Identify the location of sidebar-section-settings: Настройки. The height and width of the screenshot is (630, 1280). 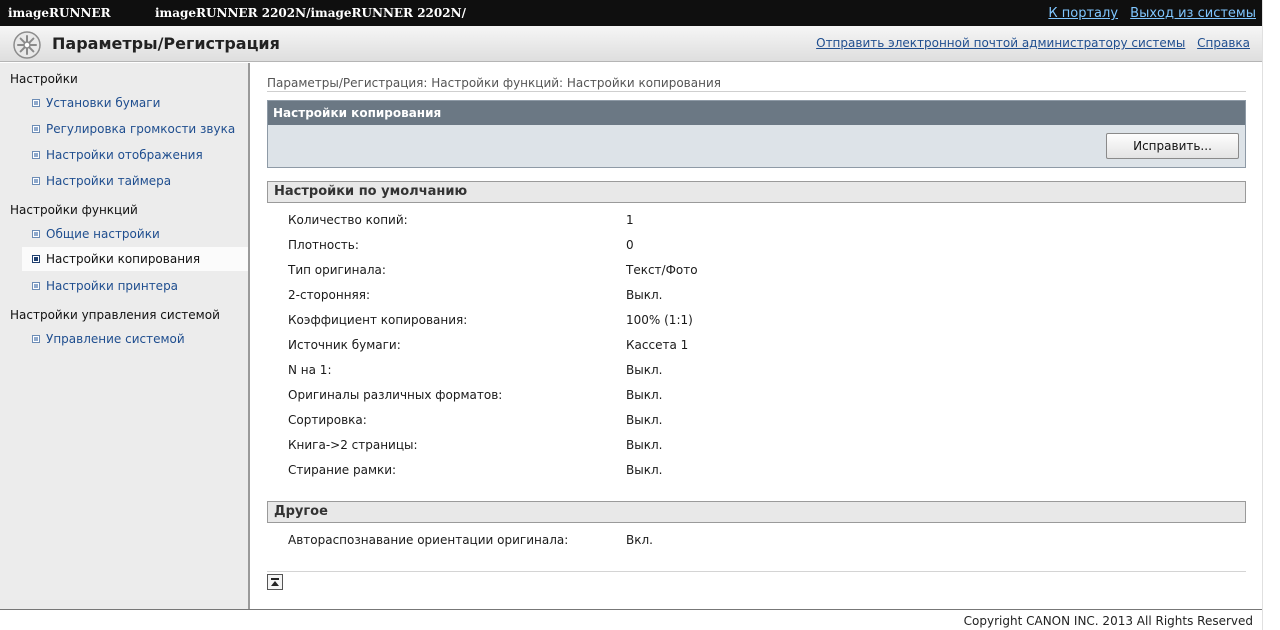
(44, 79).